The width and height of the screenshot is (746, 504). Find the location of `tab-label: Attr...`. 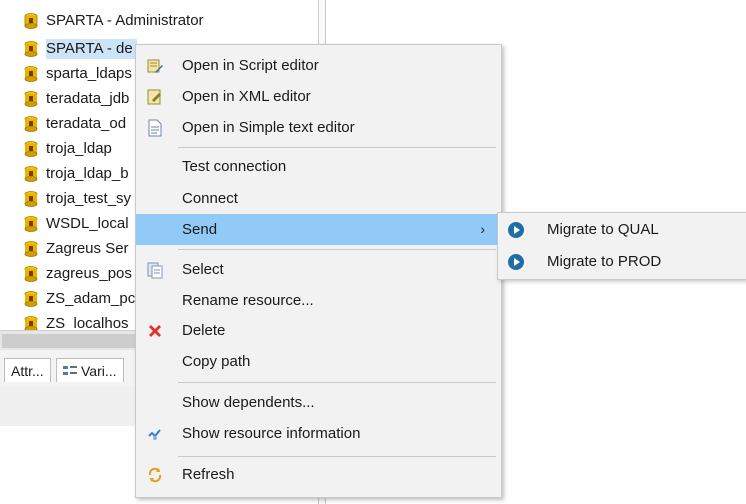

tab-label: Attr... is located at coordinates (27, 370).